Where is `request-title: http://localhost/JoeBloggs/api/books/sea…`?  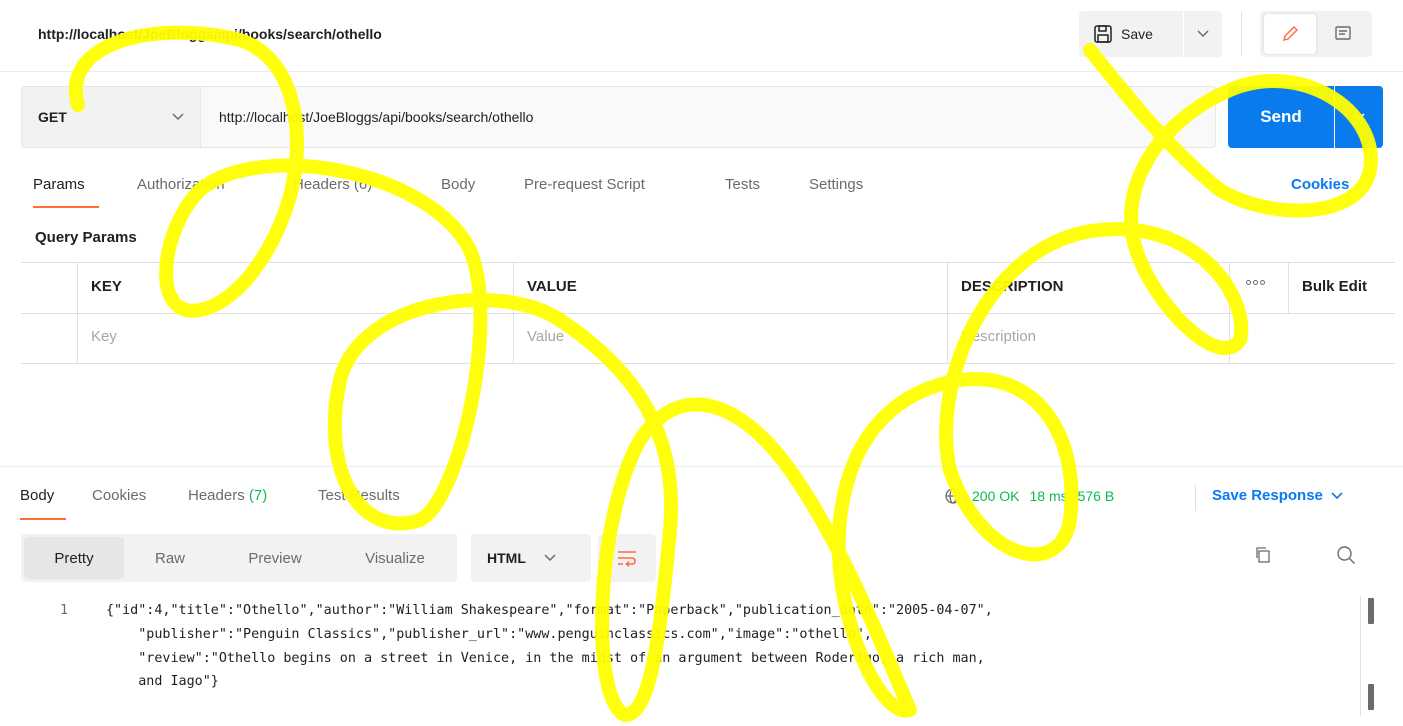
request-title: http://localhost/JoeBloggs/api/books/sea… is located at coordinates (210, 34).